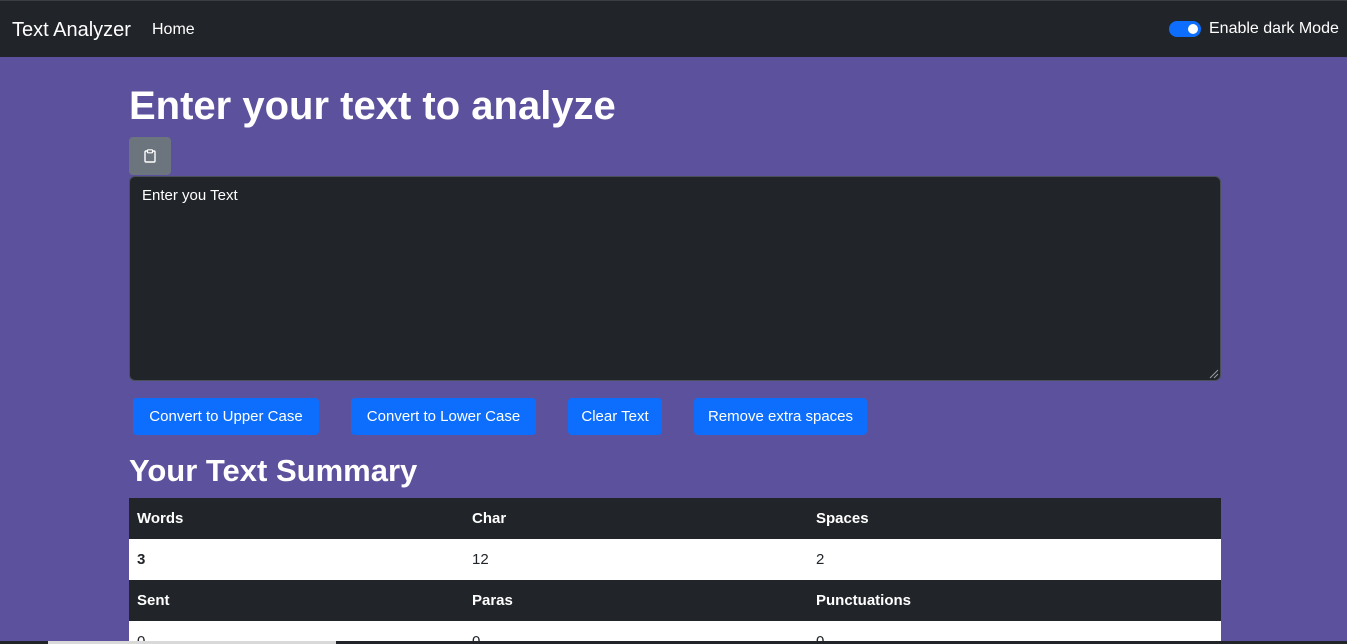 The image size is (1347, 644). What do you see at coordinates (372, 106) in the screenshot?
I see `page-title: Enter your text to analyze` at bounding box center [372, 106].